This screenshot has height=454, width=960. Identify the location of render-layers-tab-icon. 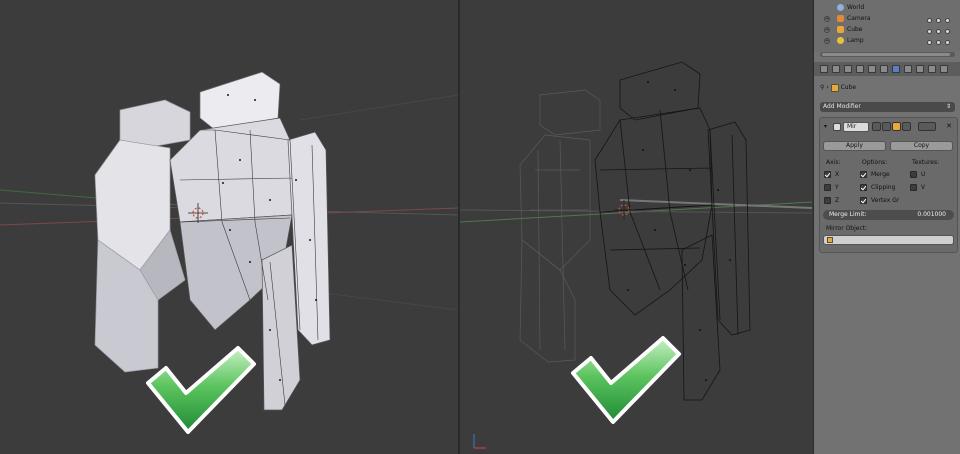
(836, 69).